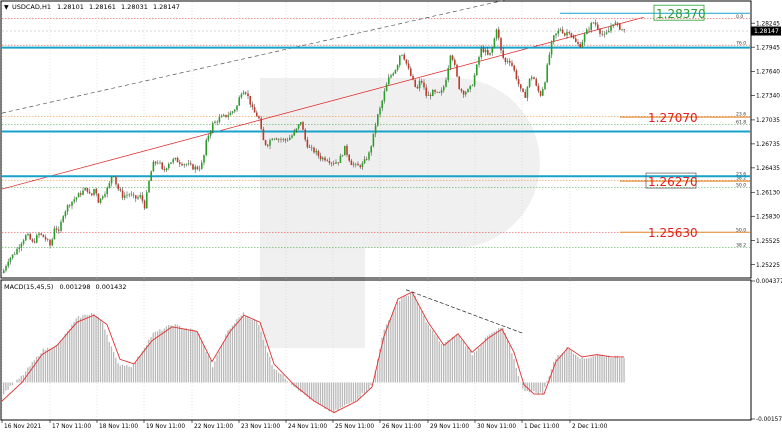 The width and height of the screenshot is (782, 432). I want to click on symbol-dropdown-icon: ▼, so click(6, 7).